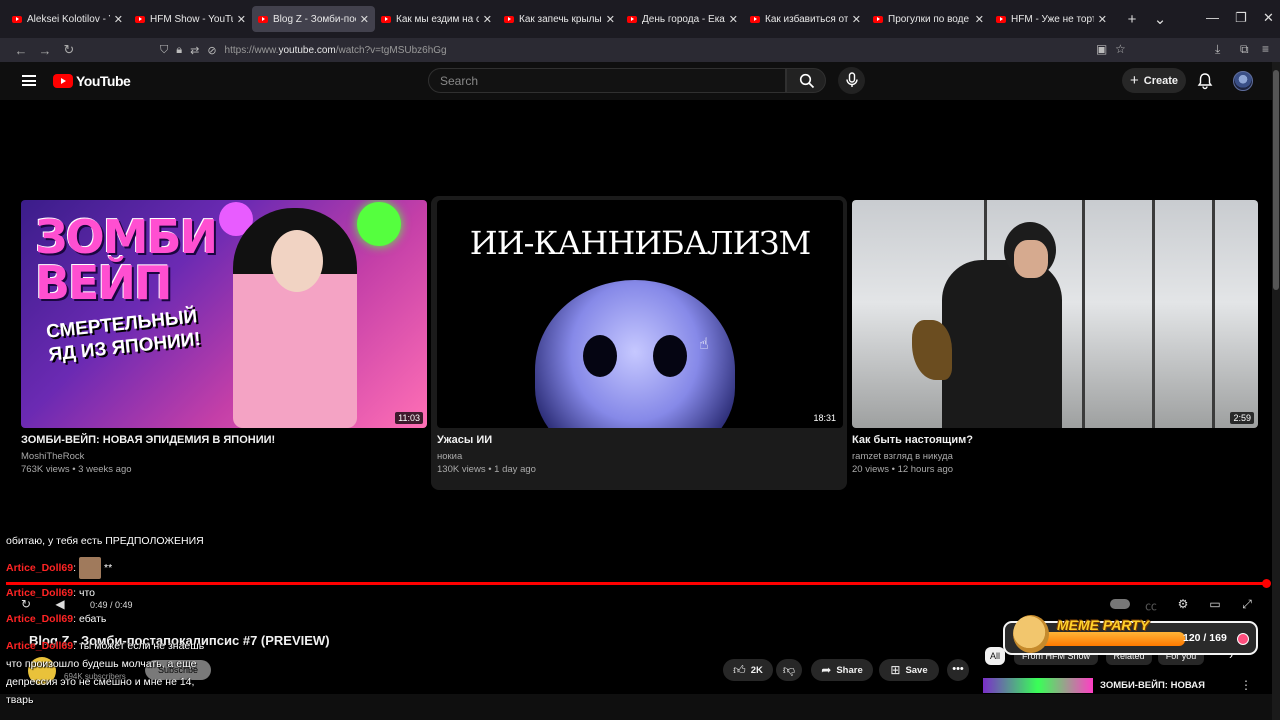 This screenshot has height=720, width=1280. Describe the element at coordinates (436, 19) in the screenshot. I see `browser-tab: Как мы ездим на съемки✕` at that location.